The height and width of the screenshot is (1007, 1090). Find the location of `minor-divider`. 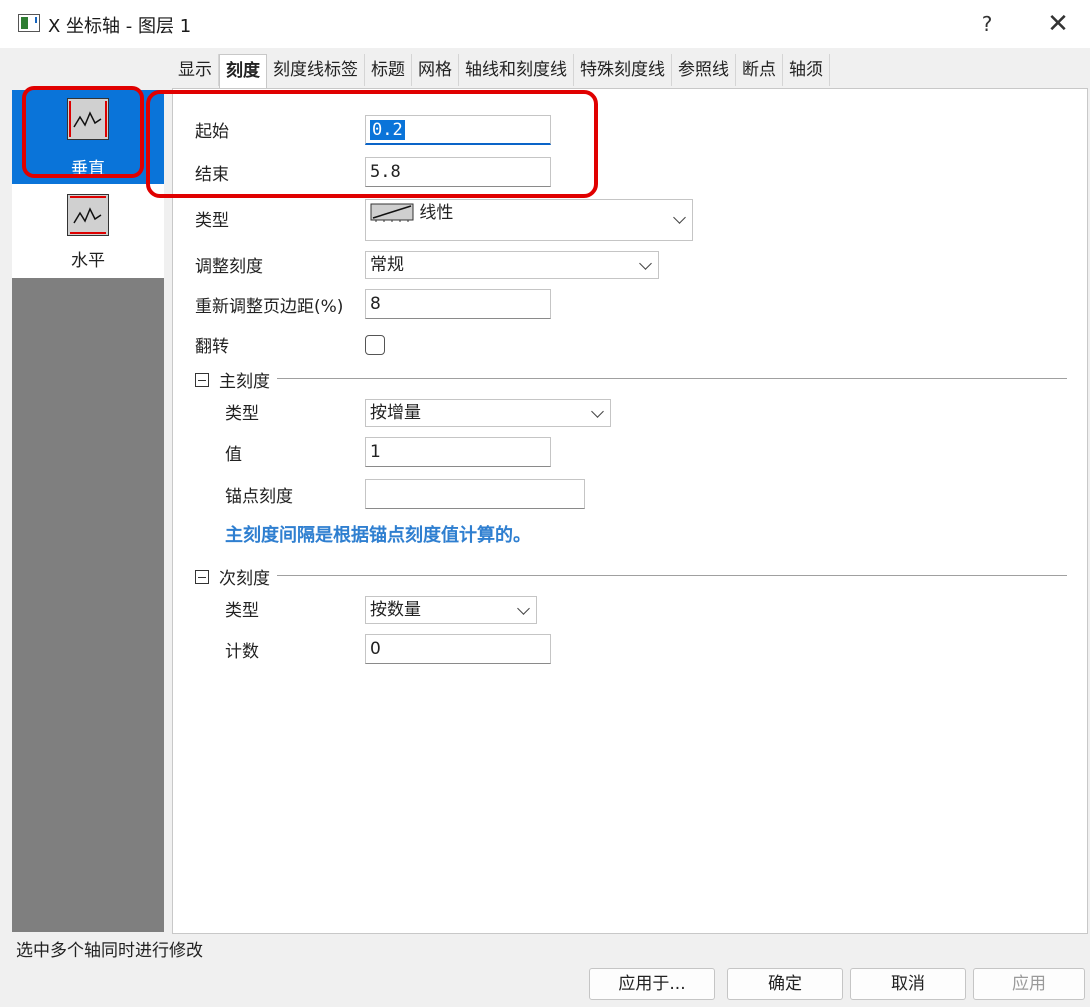

minor-divider is located at coordinates (672, 575).